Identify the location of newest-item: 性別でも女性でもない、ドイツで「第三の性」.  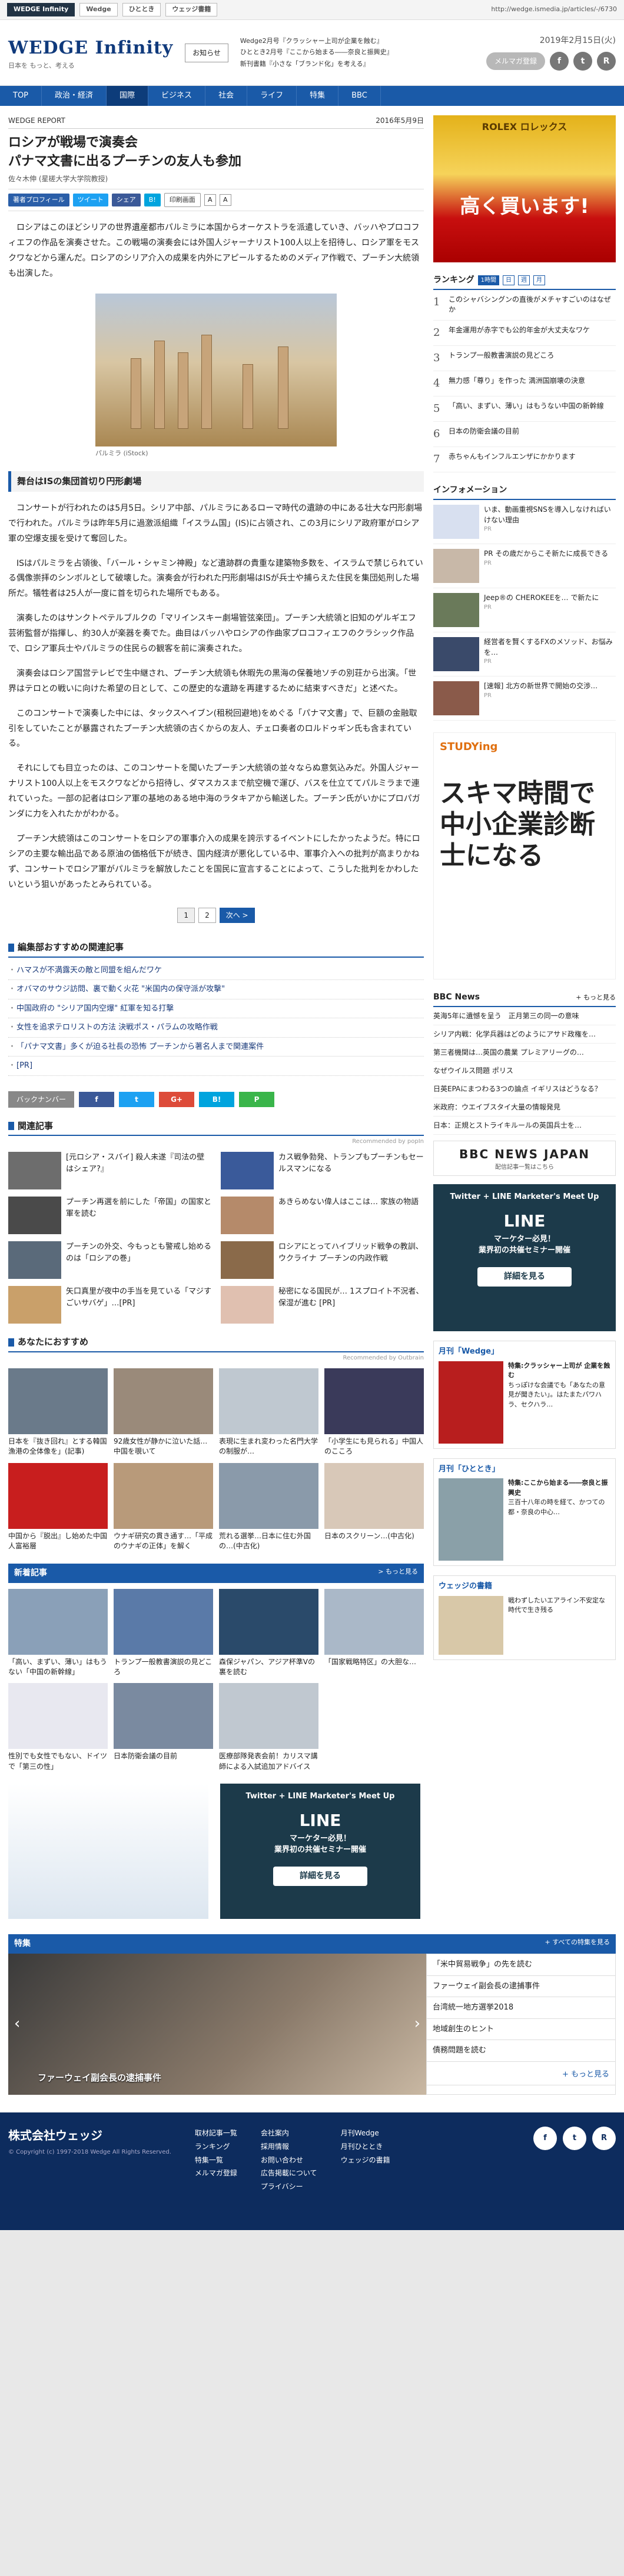
(58, 1728).